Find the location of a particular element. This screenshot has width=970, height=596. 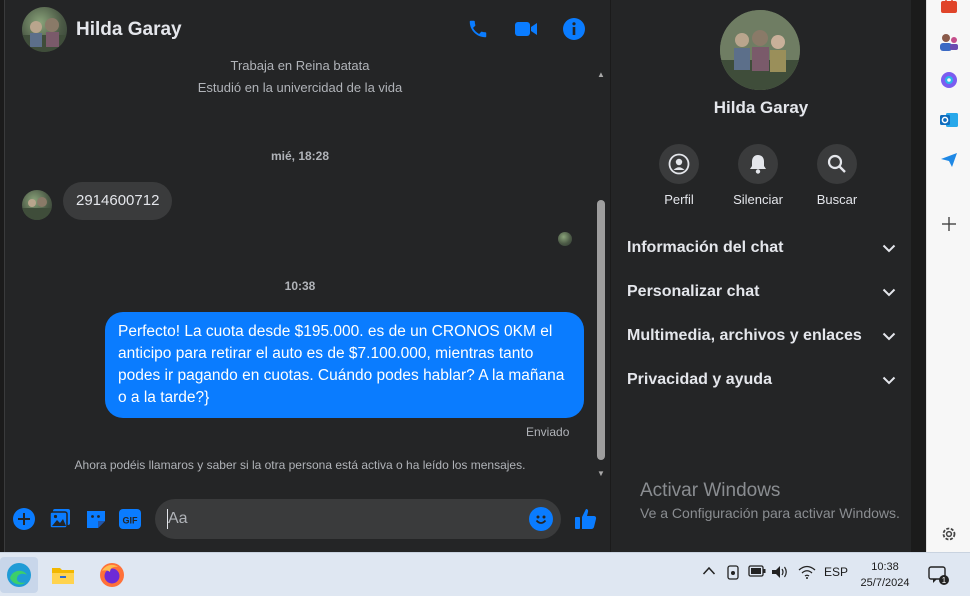

outlook-icon is located at coordinates (949, 120).